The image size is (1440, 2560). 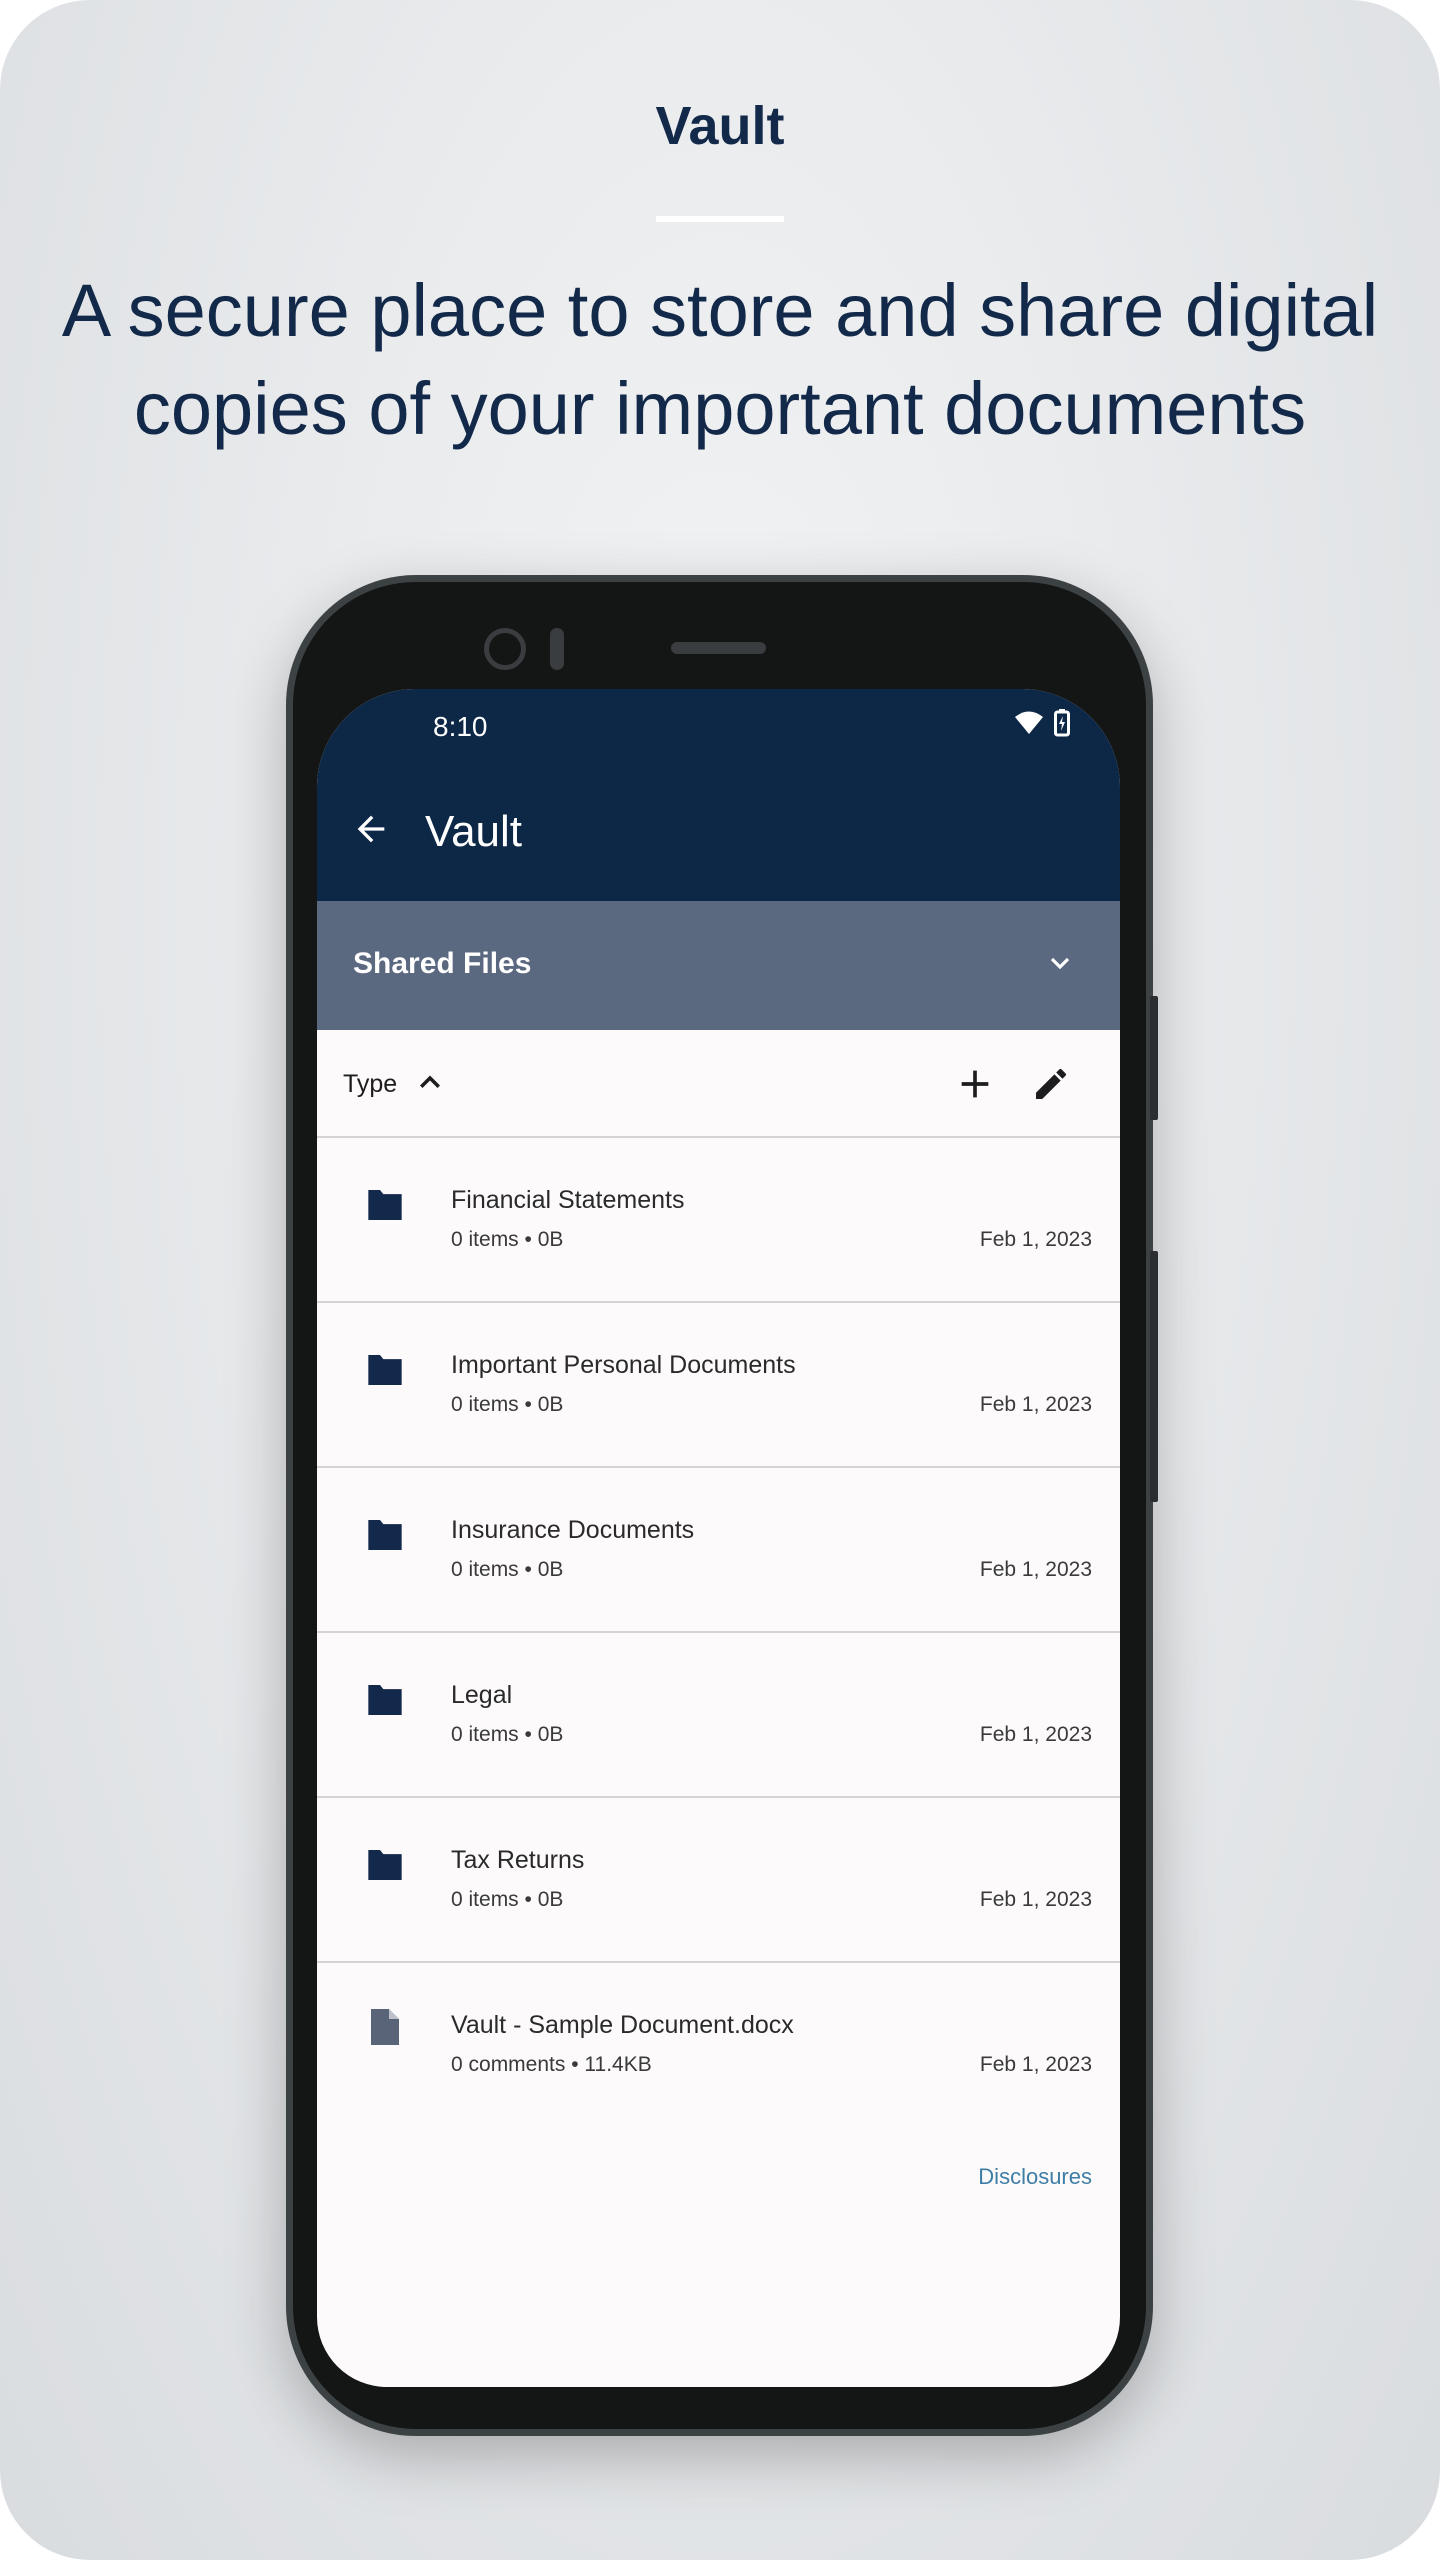 What do you see at coordinates (1060, 963) in the screenshot?
I see `chevron-down-icon` at bounding box center [1060, 963].